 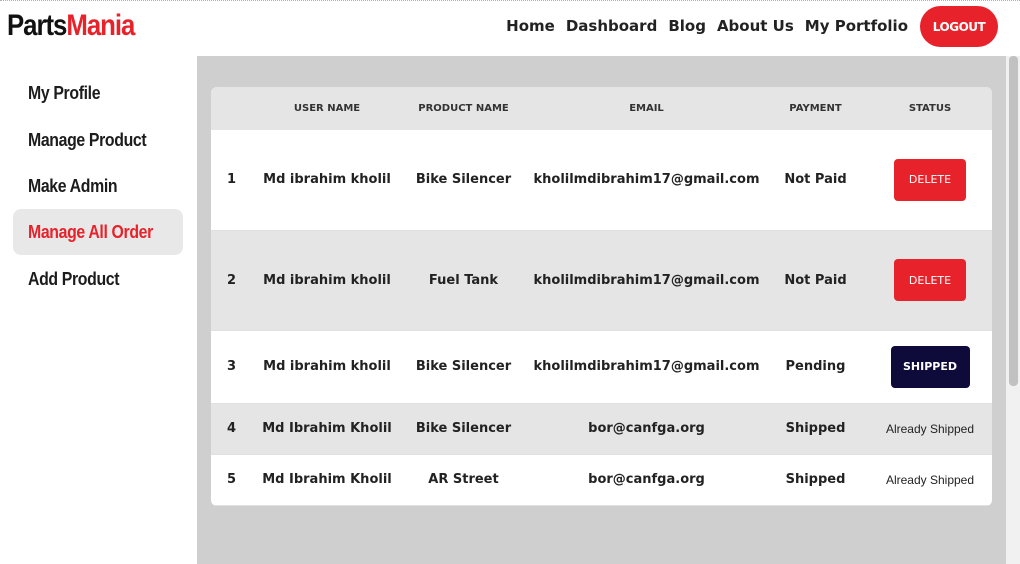 I want to click on row-product-name: Fuel Tank, so click(x=463, y=280).